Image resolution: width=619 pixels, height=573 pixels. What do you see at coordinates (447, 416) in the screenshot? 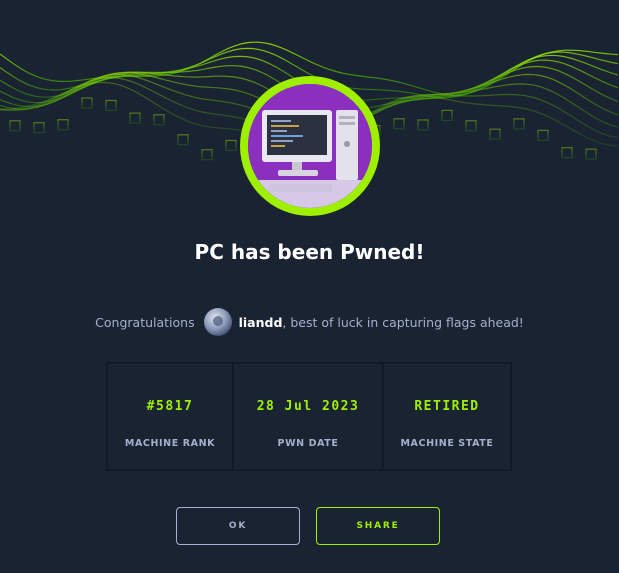
I see `stat-machine-state: RETIRED MACHINE STATE` at bounding box center [447, 416].